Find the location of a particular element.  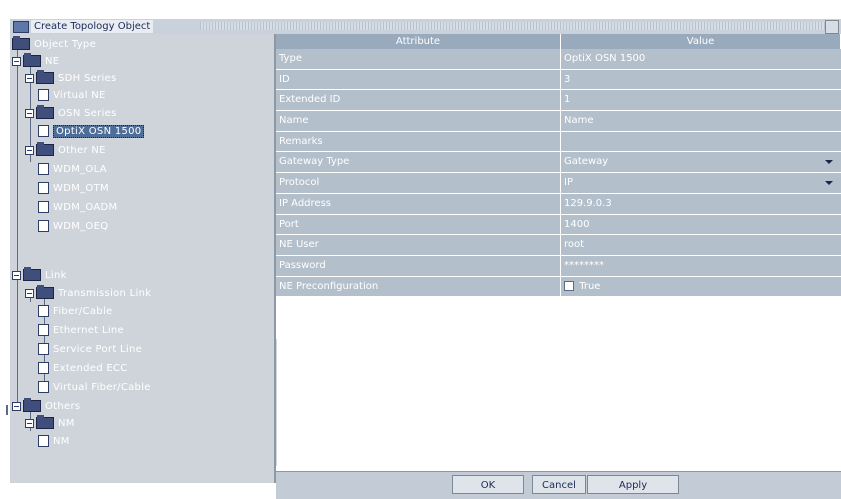

value-cell-ne-user: root is located at coordinates (701, 245).